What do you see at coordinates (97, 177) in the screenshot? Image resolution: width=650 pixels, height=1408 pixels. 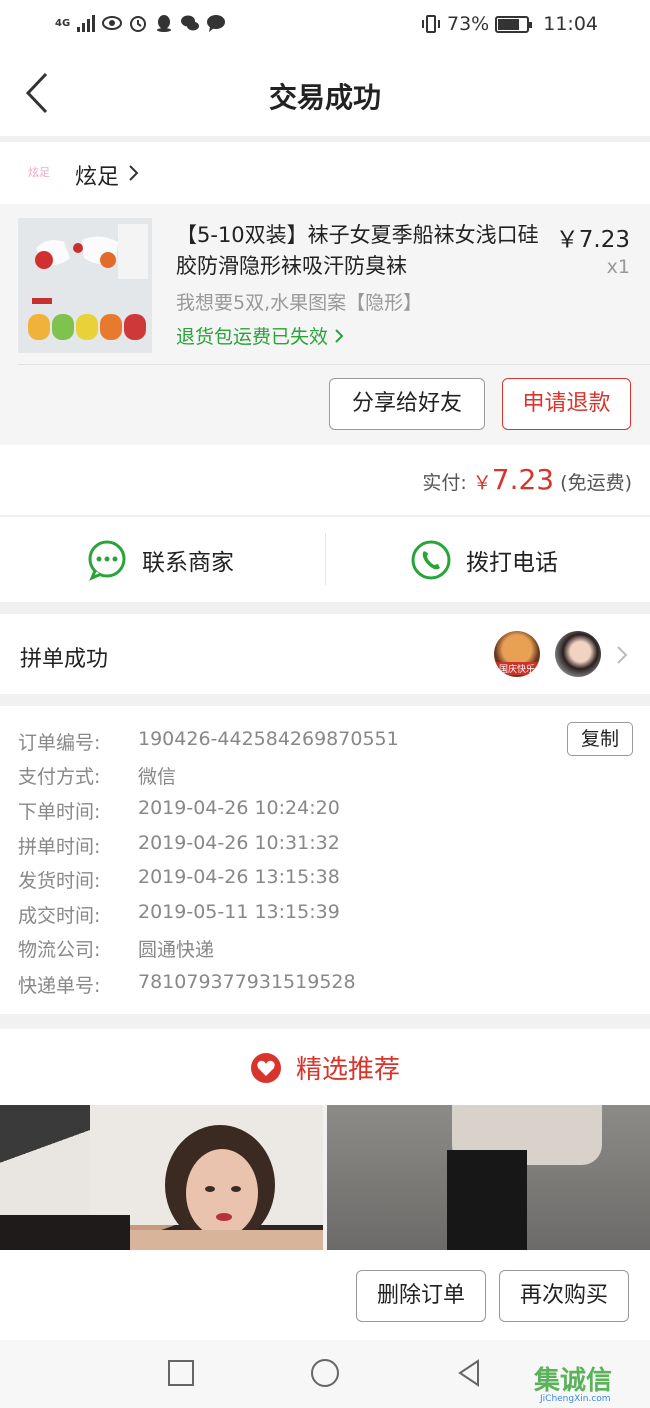 I see `store-name: 炫足` at bounding box center [97, 177].